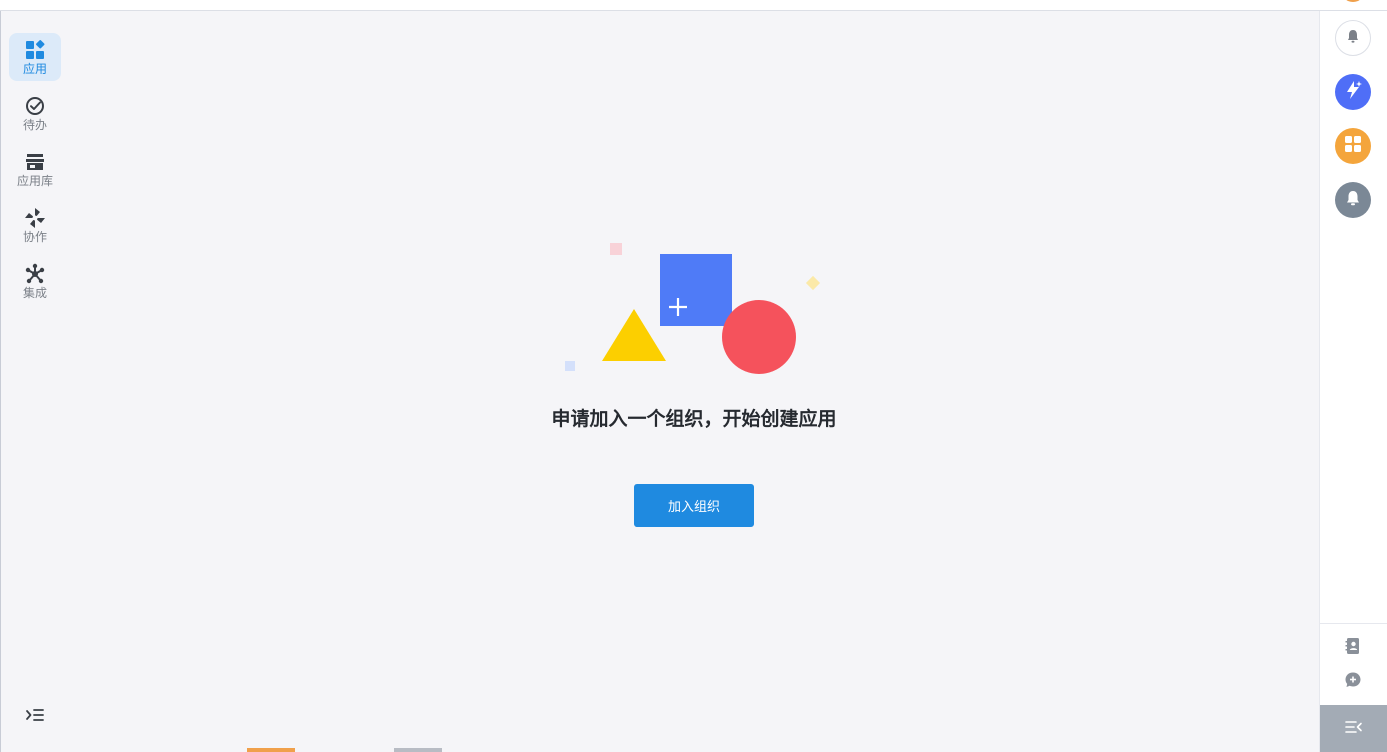 This screenshot has height=752, width=1387. I want to click on sidebar-item-collab: 协作, so click(35, 225).